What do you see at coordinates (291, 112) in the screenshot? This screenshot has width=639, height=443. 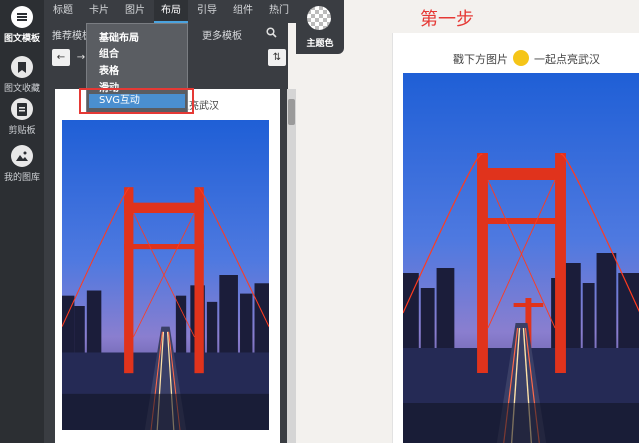 I see `scrollbar-thumb` at bounding box center [291, 112].